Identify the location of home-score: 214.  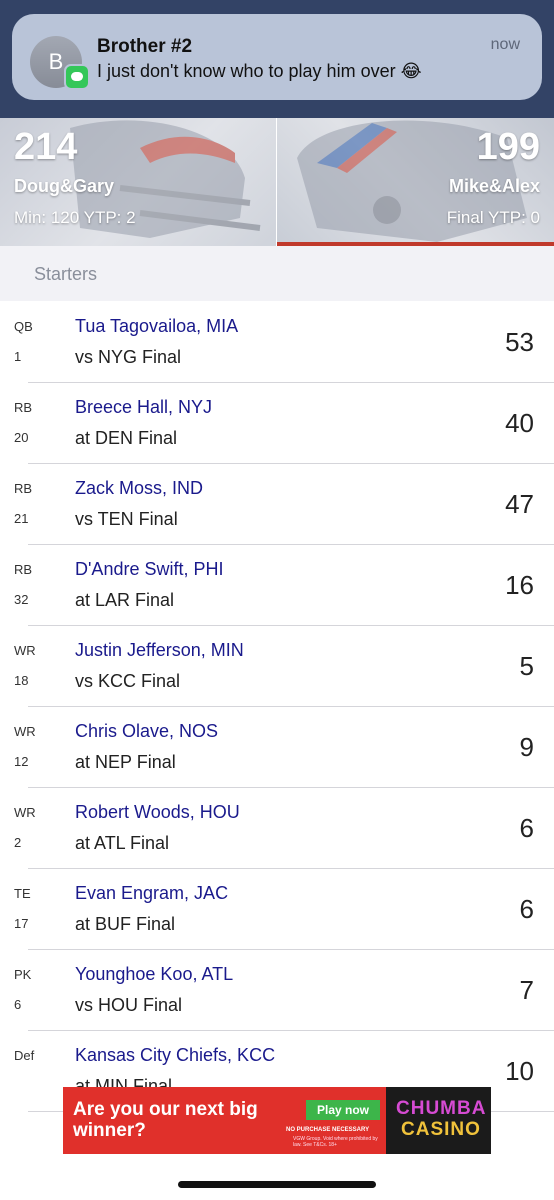
(46, 147).